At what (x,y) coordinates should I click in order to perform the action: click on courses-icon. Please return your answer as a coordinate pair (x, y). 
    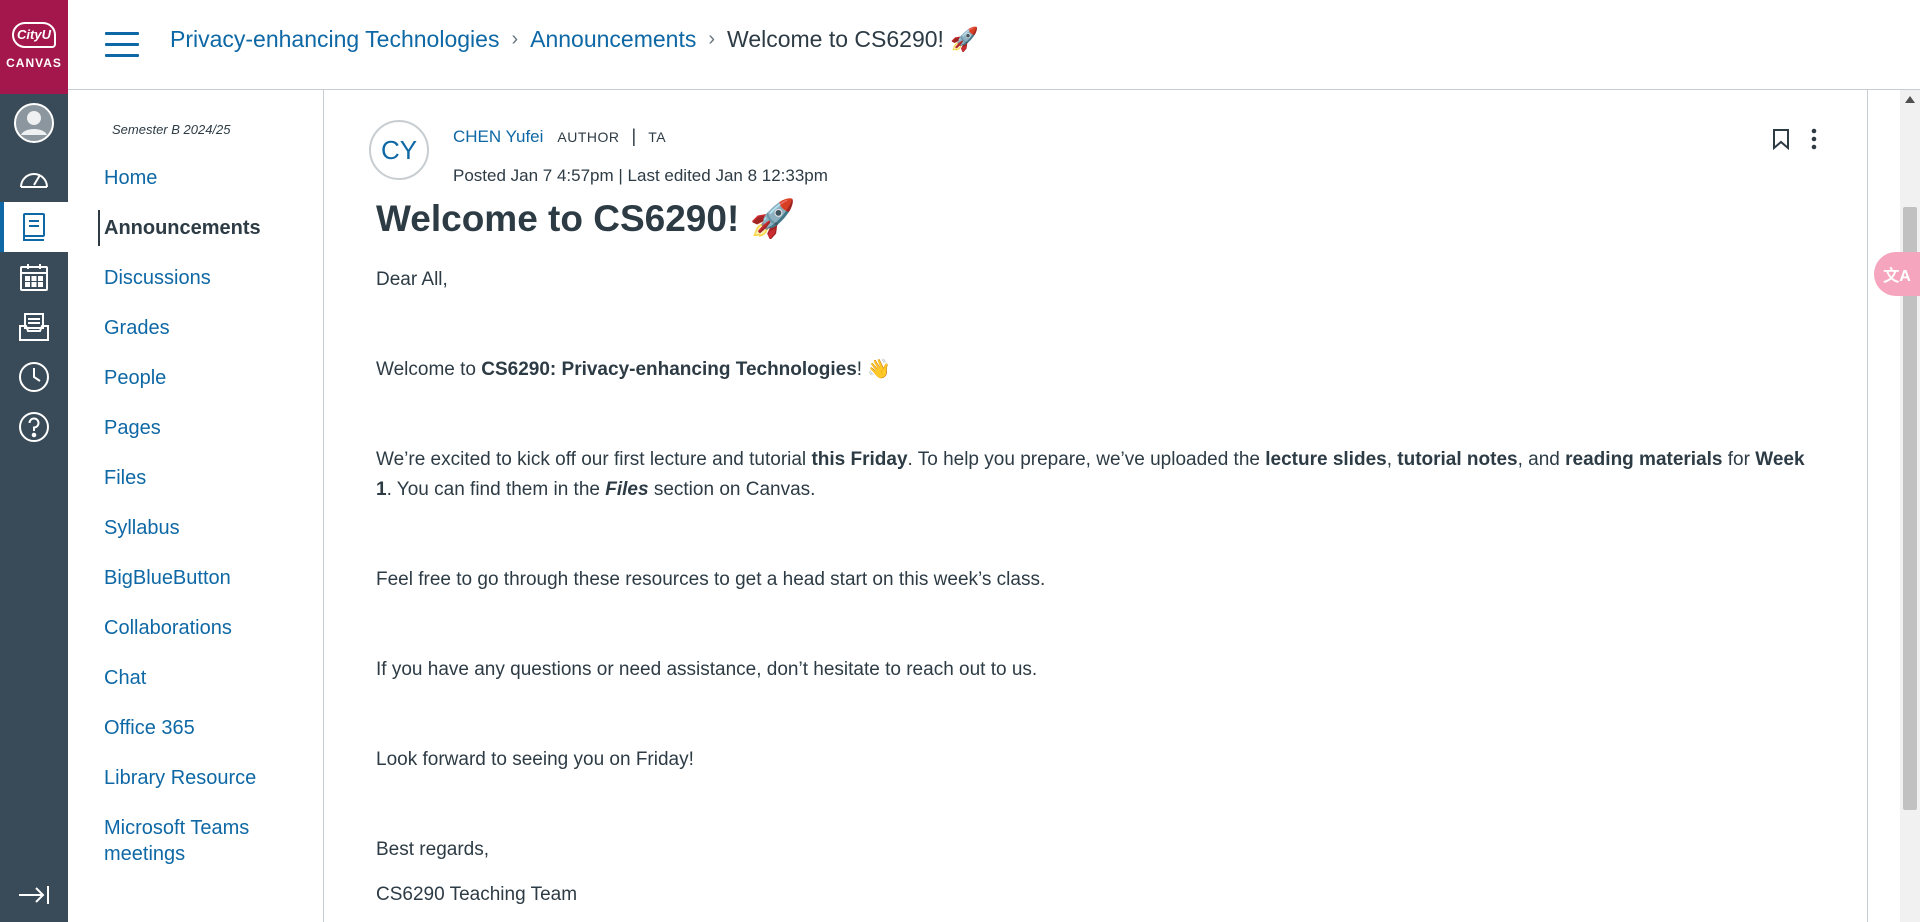
    Looking at the image, I should click on (34, 227).